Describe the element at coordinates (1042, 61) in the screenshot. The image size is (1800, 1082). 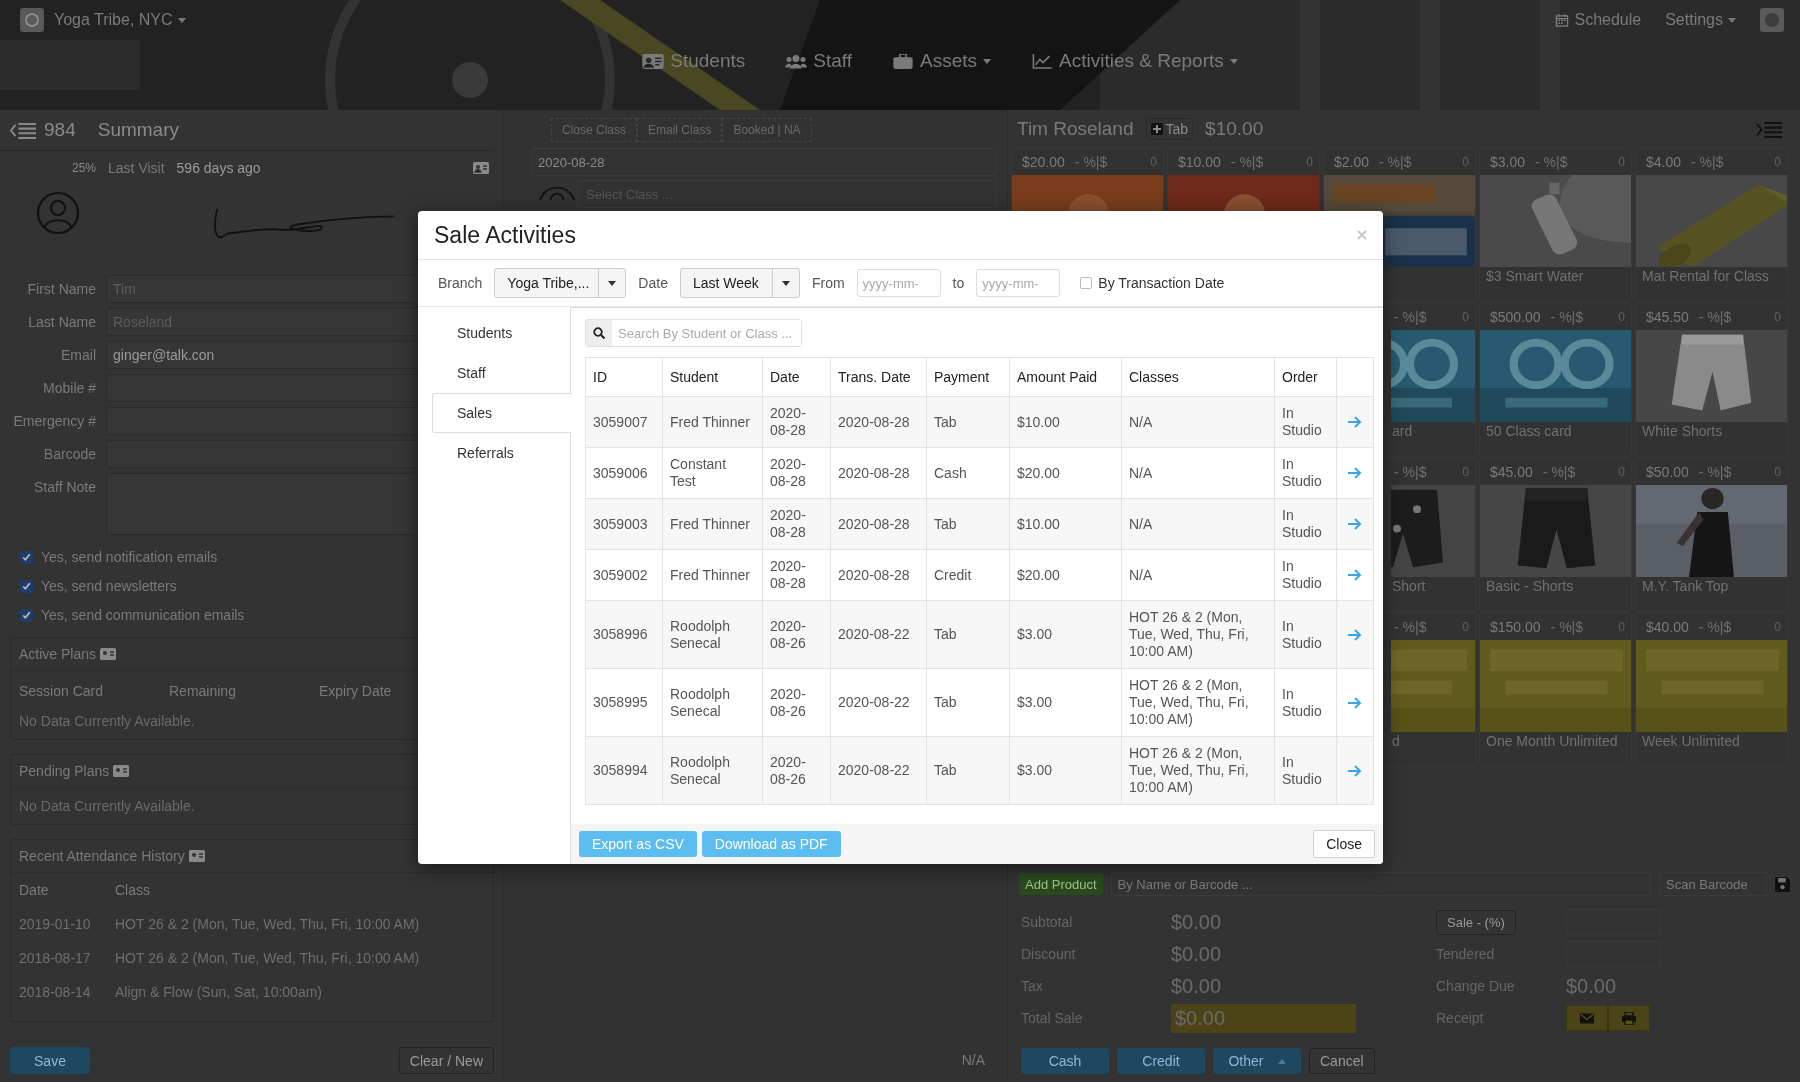
I see `line-chart-icon` at that location.